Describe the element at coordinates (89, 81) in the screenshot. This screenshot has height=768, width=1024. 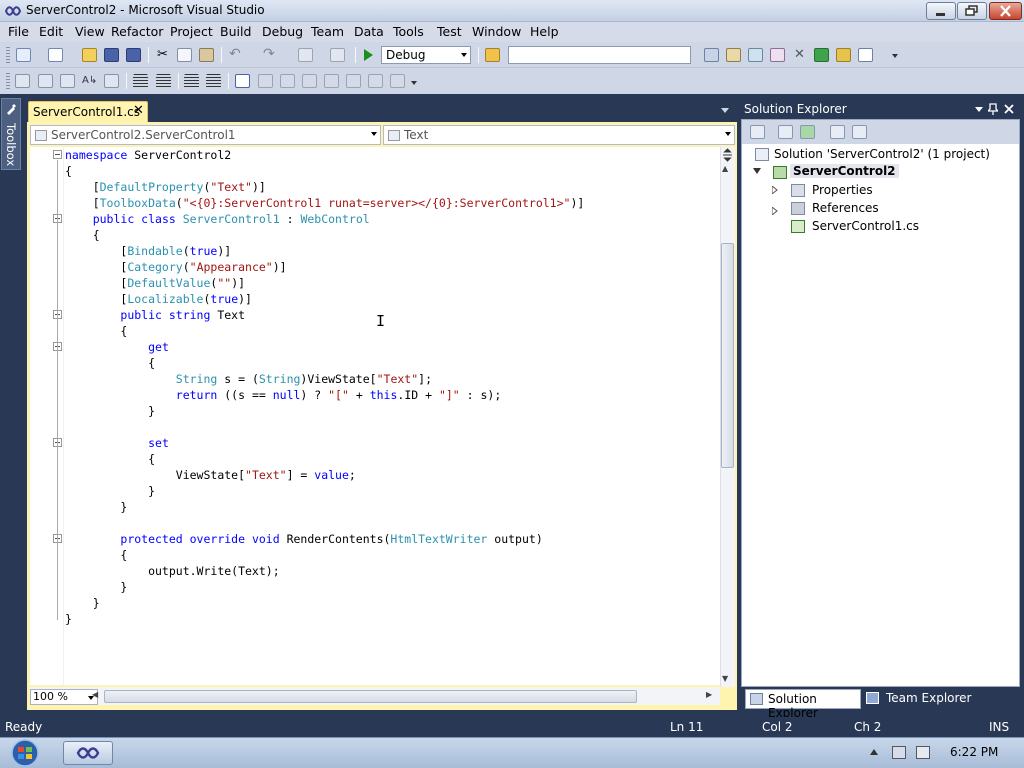
I see `display-word-completion-icon: A↳` at that location.